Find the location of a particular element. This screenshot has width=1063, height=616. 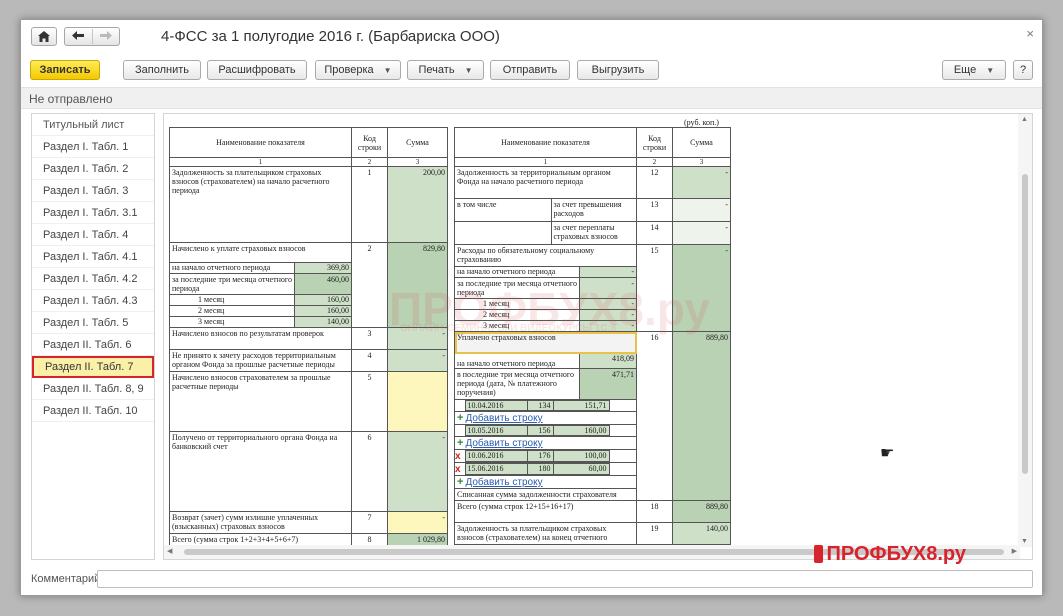

payment-number: 134 is located at coordinates (540, 405).